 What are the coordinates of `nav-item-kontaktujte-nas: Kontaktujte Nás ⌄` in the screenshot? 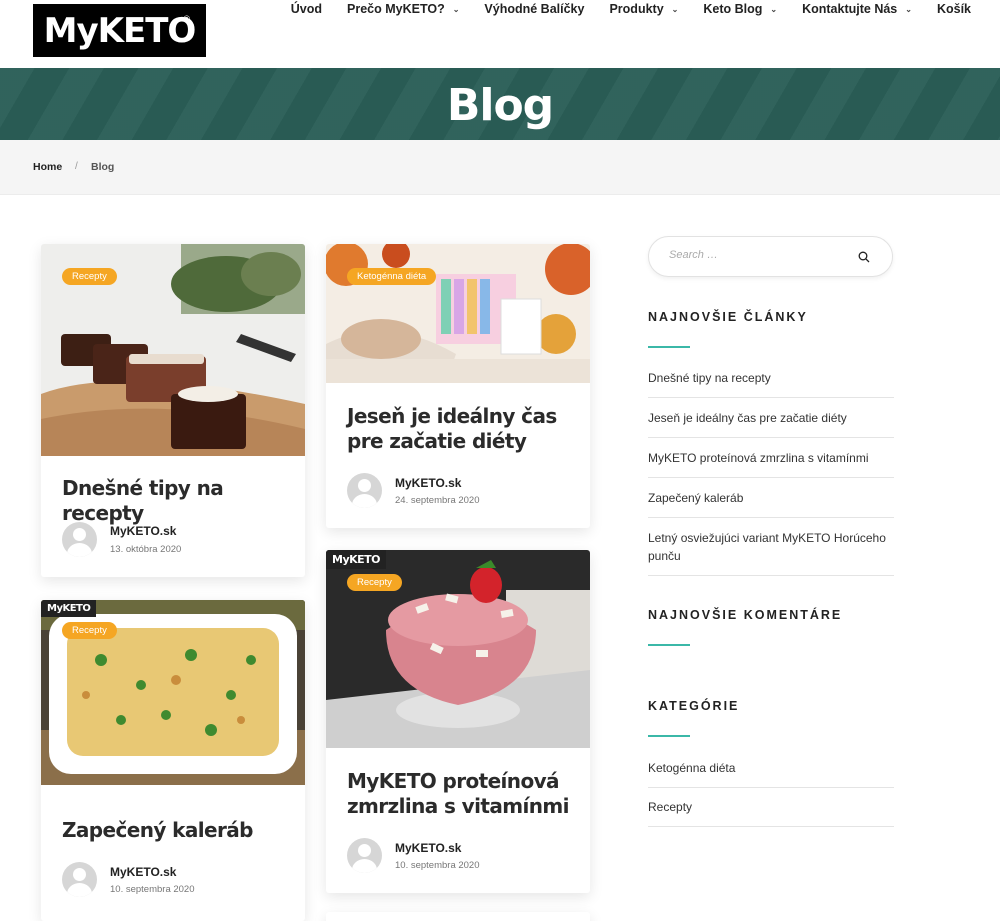 It's located at (856, 9).